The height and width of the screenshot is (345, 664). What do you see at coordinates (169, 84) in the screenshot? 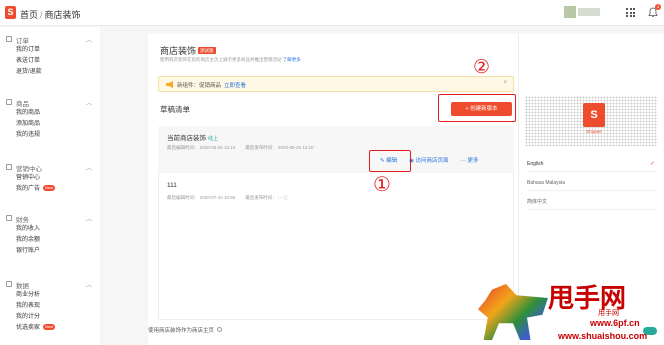
I see `speaker-icon` at bounding box center [169, 84].